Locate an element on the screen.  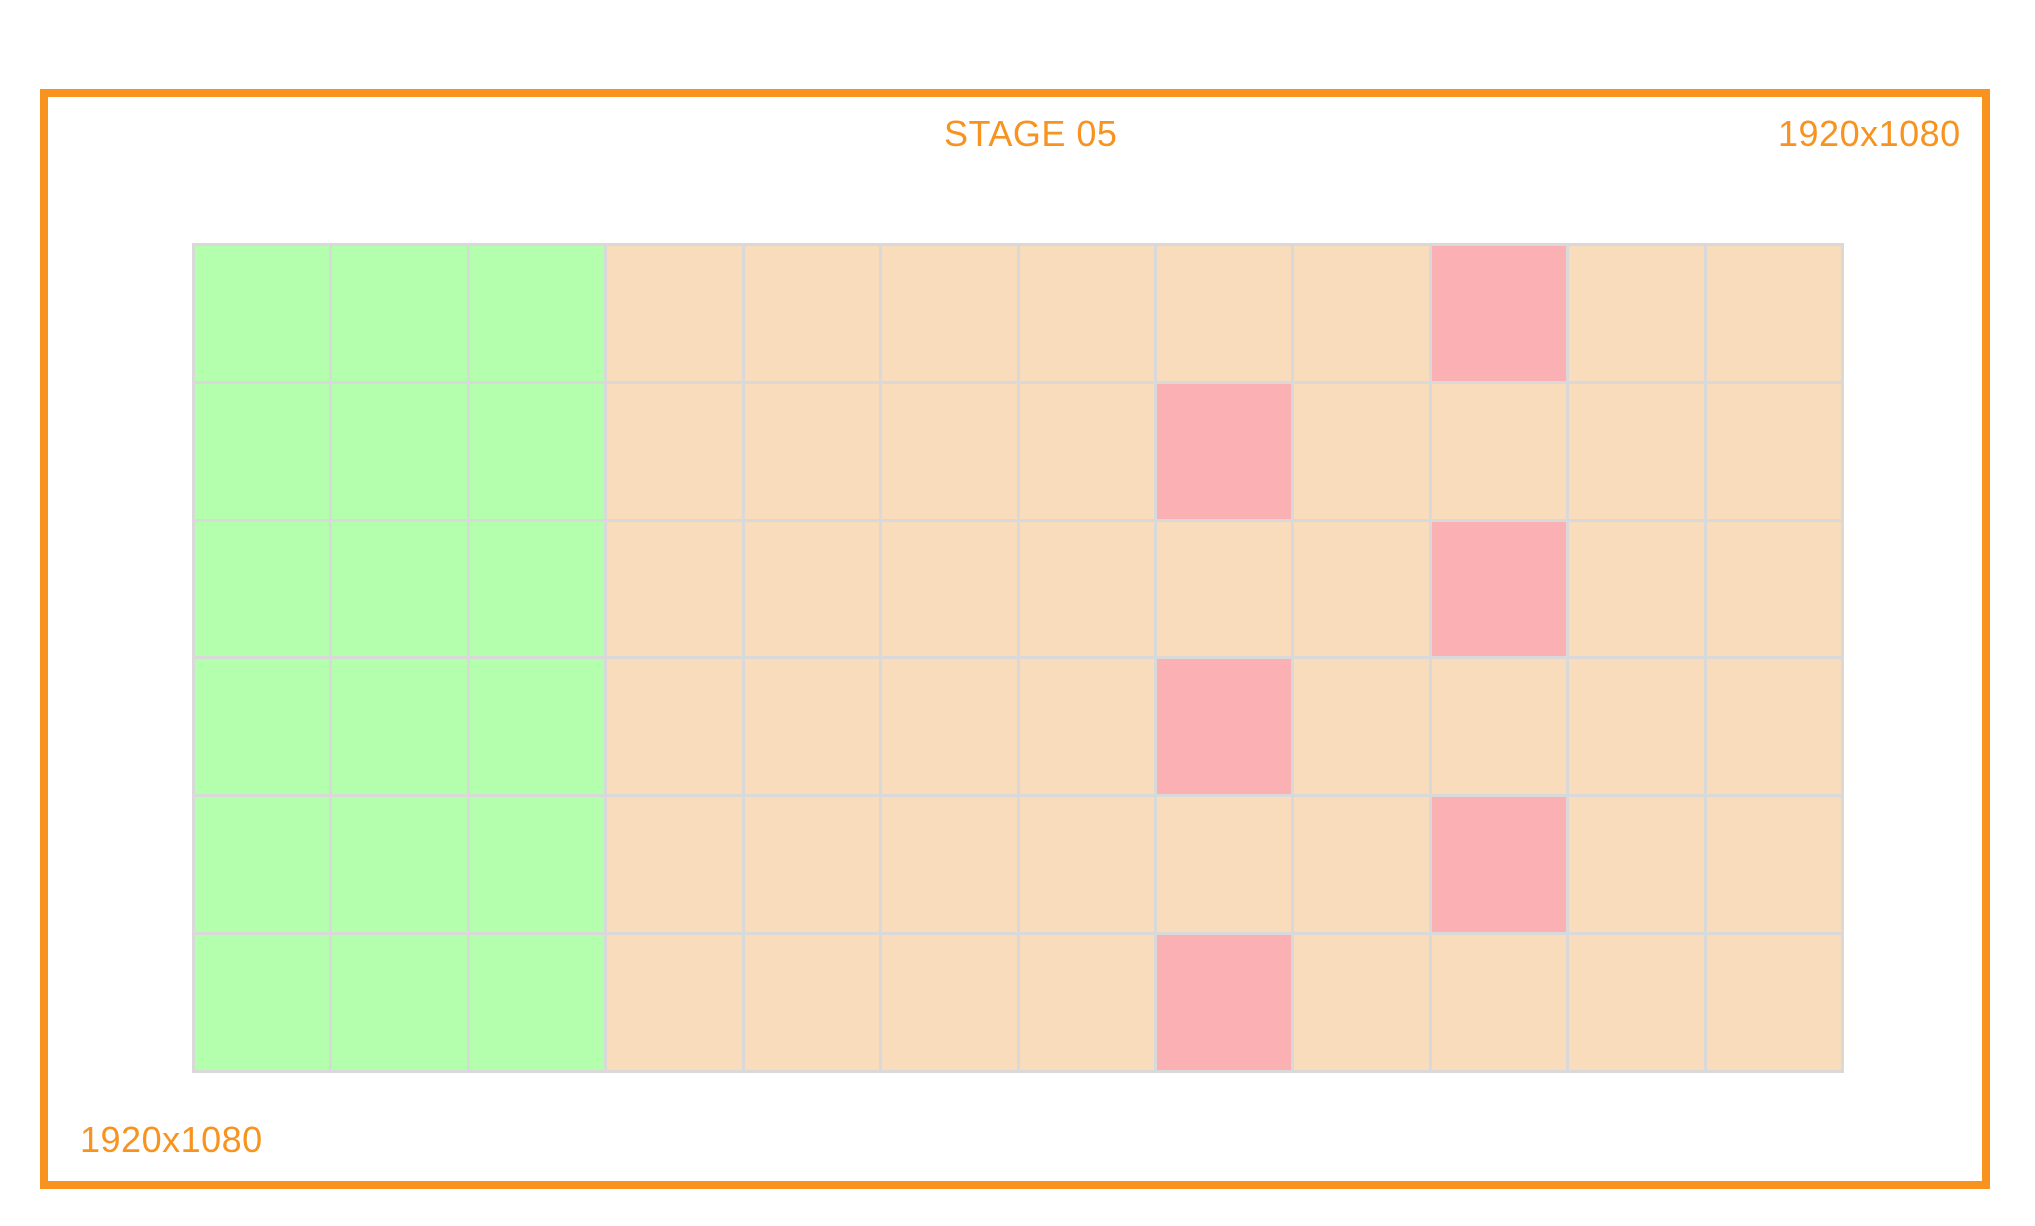
resolution-label-bottom: 1920x1080 is located at coordinates (171, 1139).